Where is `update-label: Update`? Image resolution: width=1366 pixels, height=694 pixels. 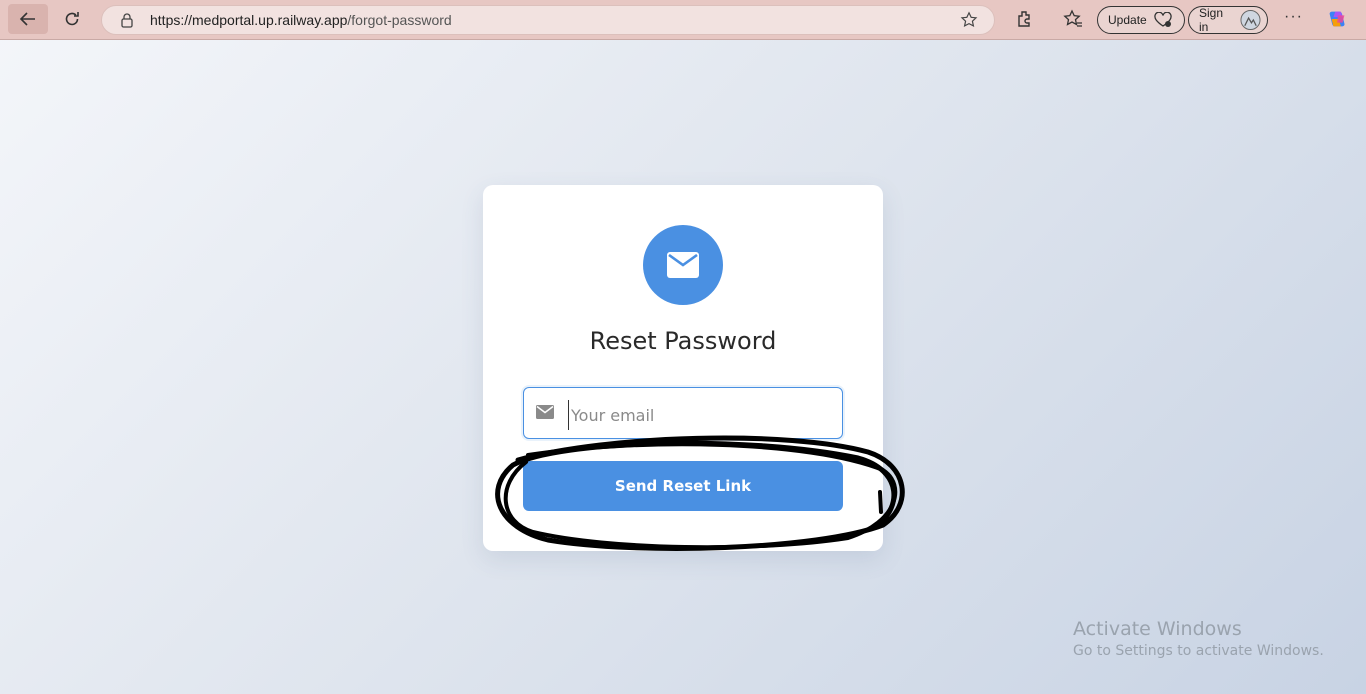
update-label: Update is located at coordinates (1127, 20).